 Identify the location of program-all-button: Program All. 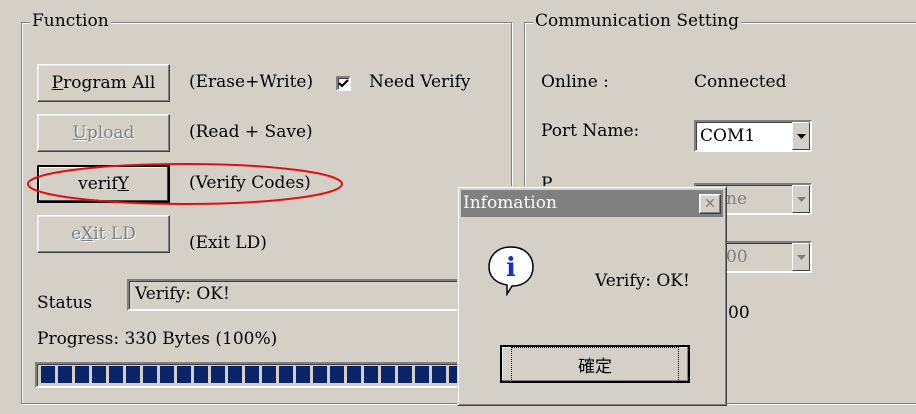
(103, 83).